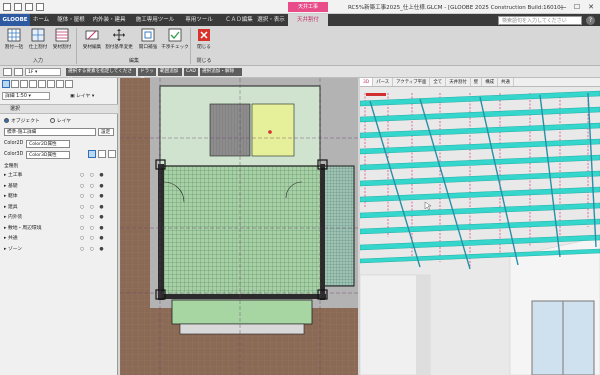 This screenshot has width=600, height=375. I want to click on view-tool-row, so click(37, 84).